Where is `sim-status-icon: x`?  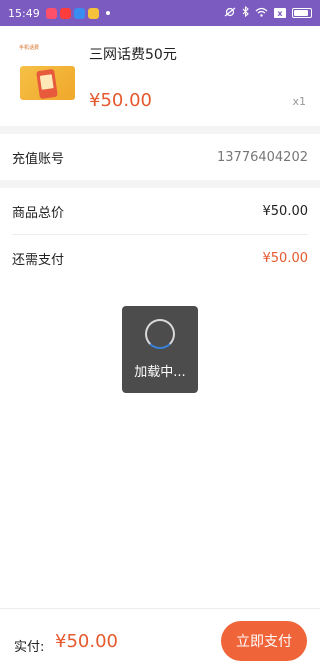
sim-status-icon: x is located at coordinates (280, 13).